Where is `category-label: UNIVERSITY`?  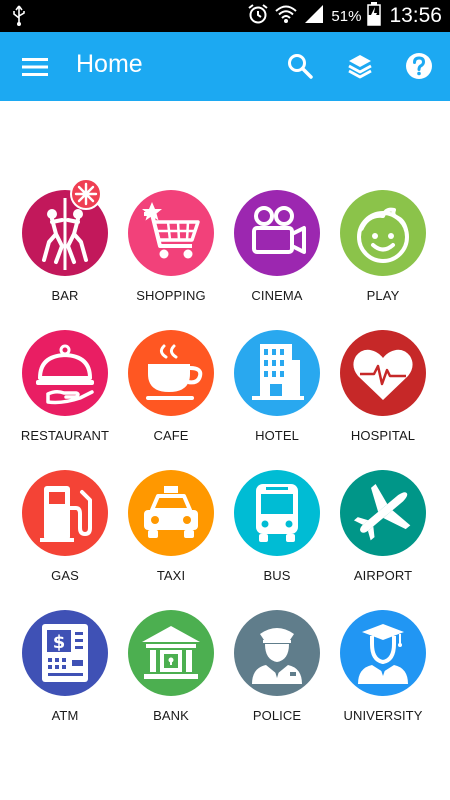 category-label: UNIVERSITY is located at coordinates (383, 715).